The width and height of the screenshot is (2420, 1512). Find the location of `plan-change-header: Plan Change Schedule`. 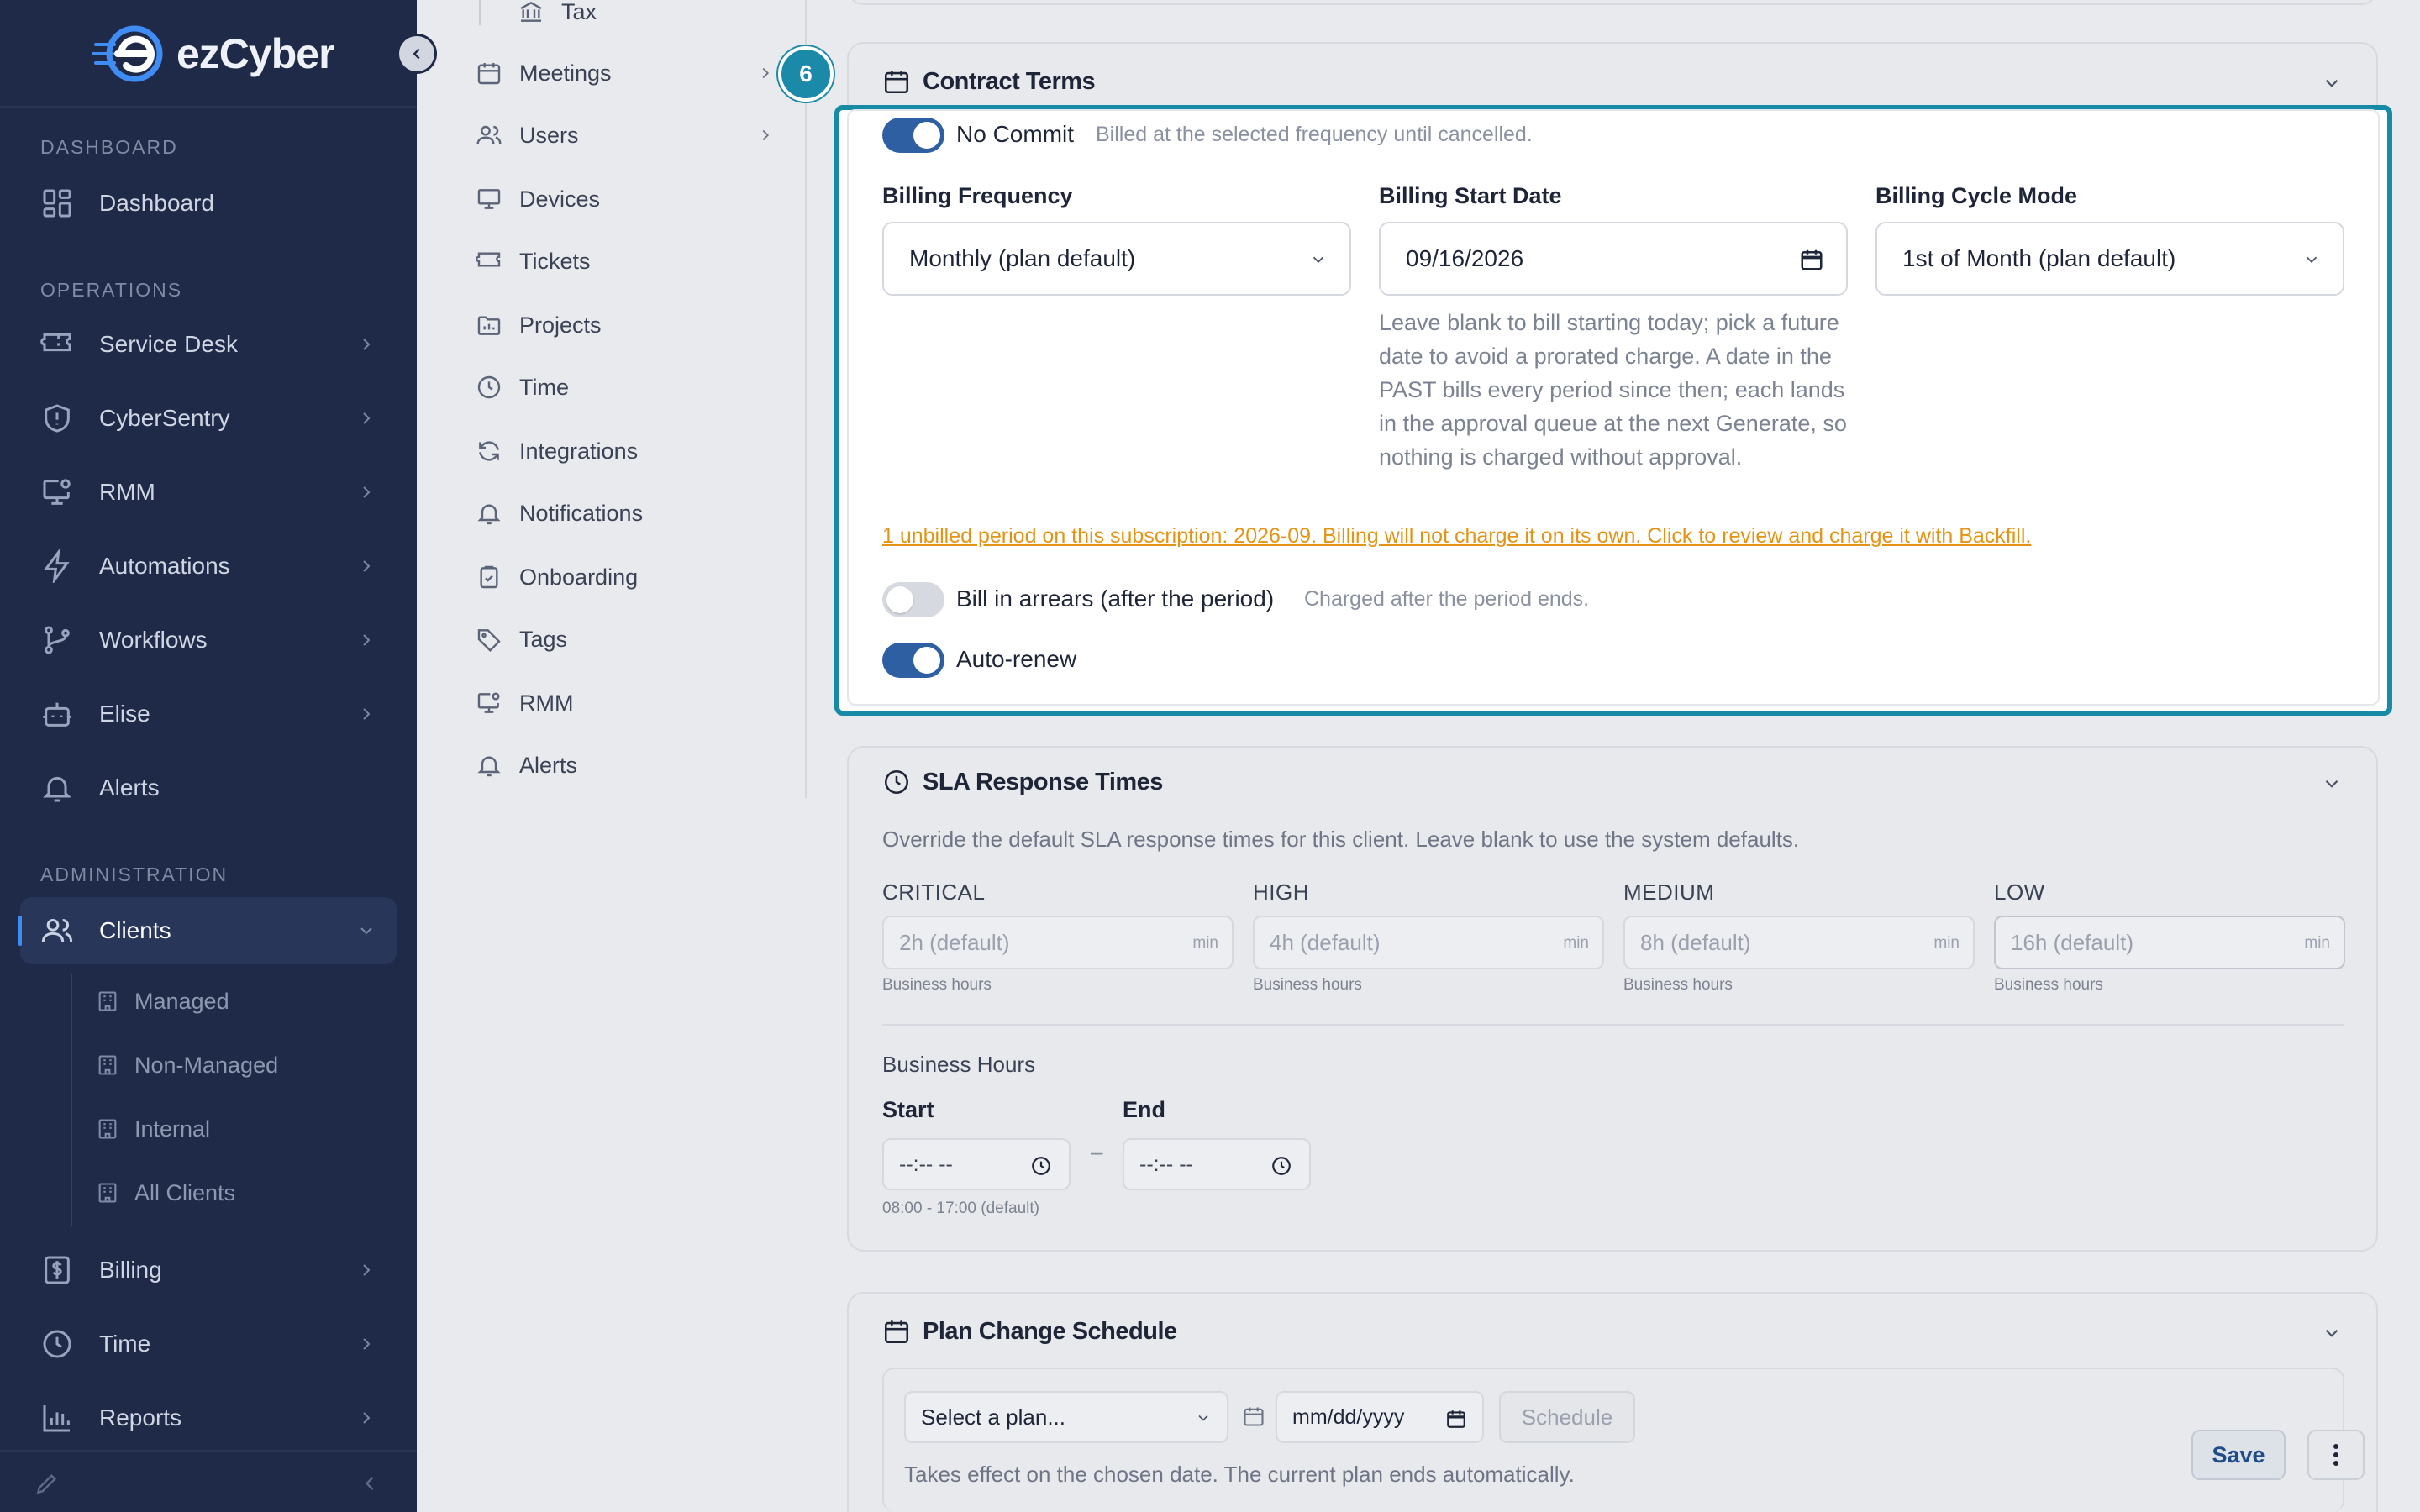

plan-change-header: Plan Change Schedule is located at coordinates (1029, 1331).